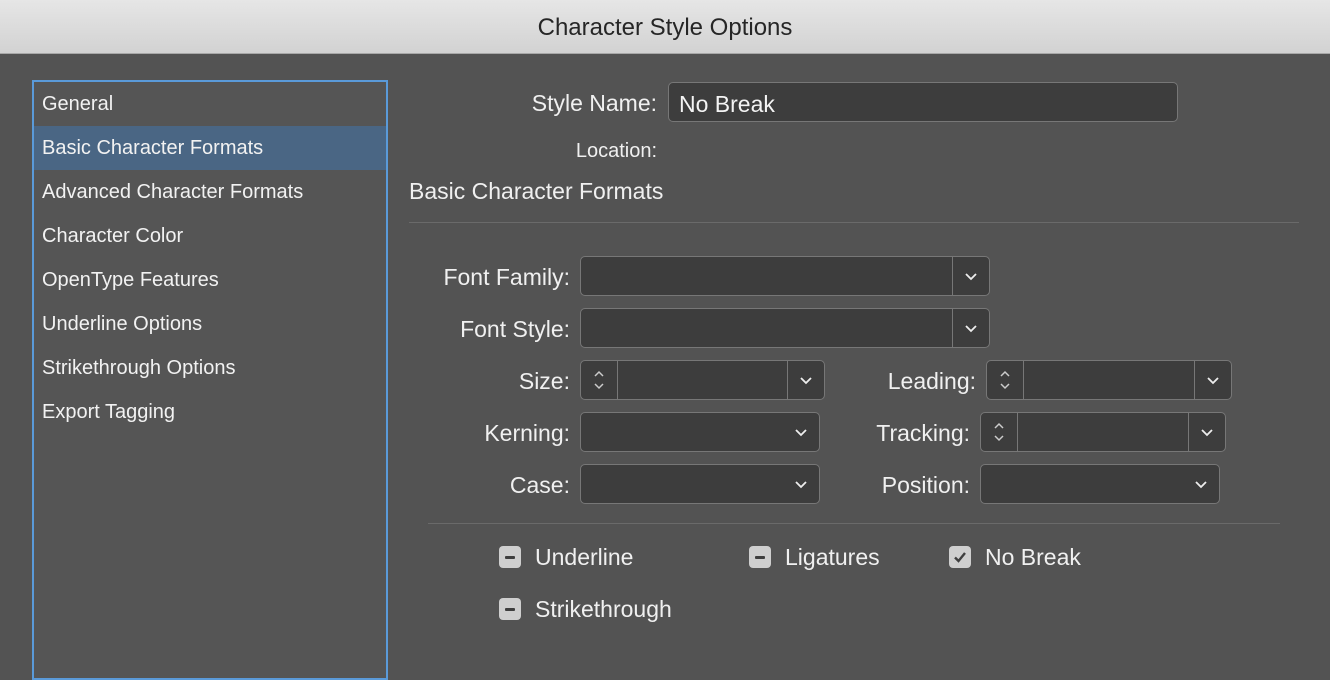 The width and height of the screenshot is (1330, 680). I want to click on font-family-dropdown, so click(785, 276).